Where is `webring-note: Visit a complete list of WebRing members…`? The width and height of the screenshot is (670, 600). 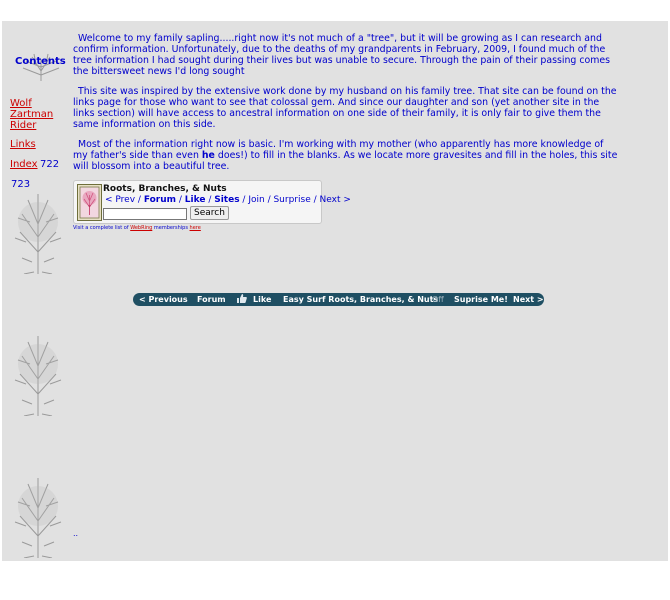
webring-note: Visit a complete list of WebRing members… is located at coordinates (137, 228).